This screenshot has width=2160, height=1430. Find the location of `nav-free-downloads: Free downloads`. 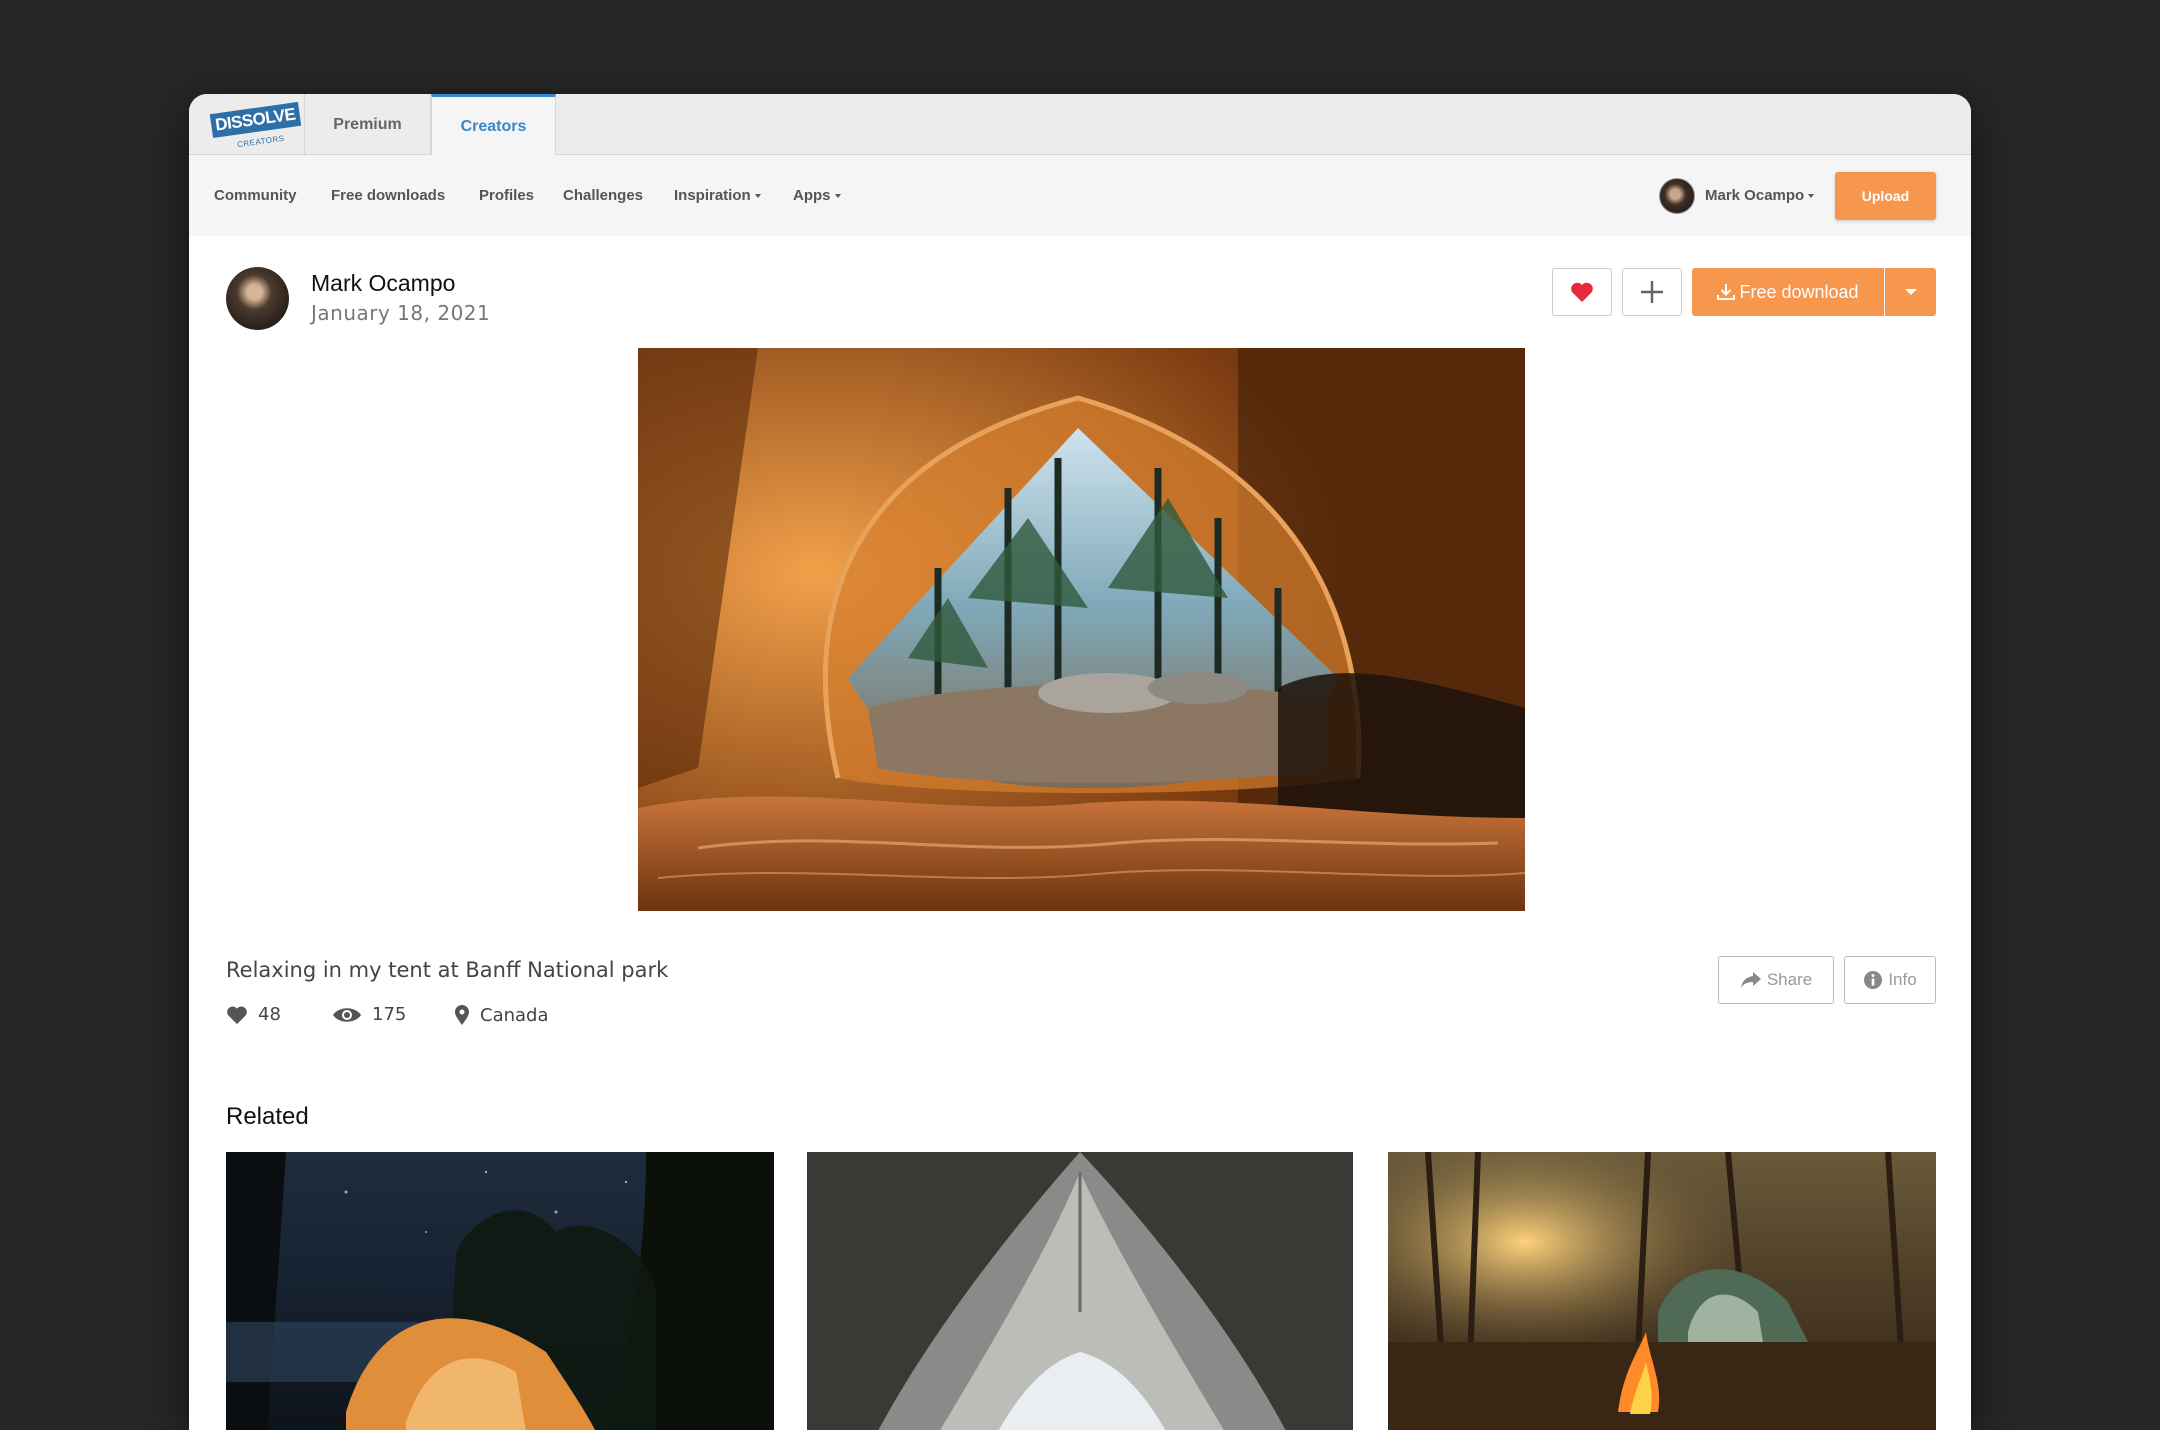

nav-free-downloads: Free downloads is located at coordinates (388, 195).